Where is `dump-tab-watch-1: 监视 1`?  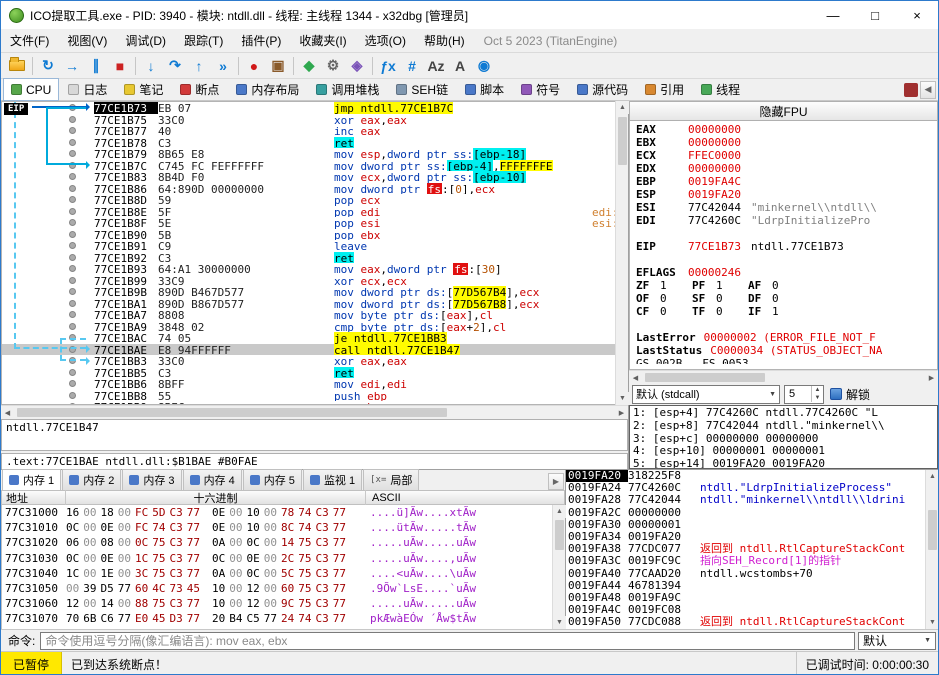
dump-tab-watch-1: 监视 1 is located at coordinates (332, 479).